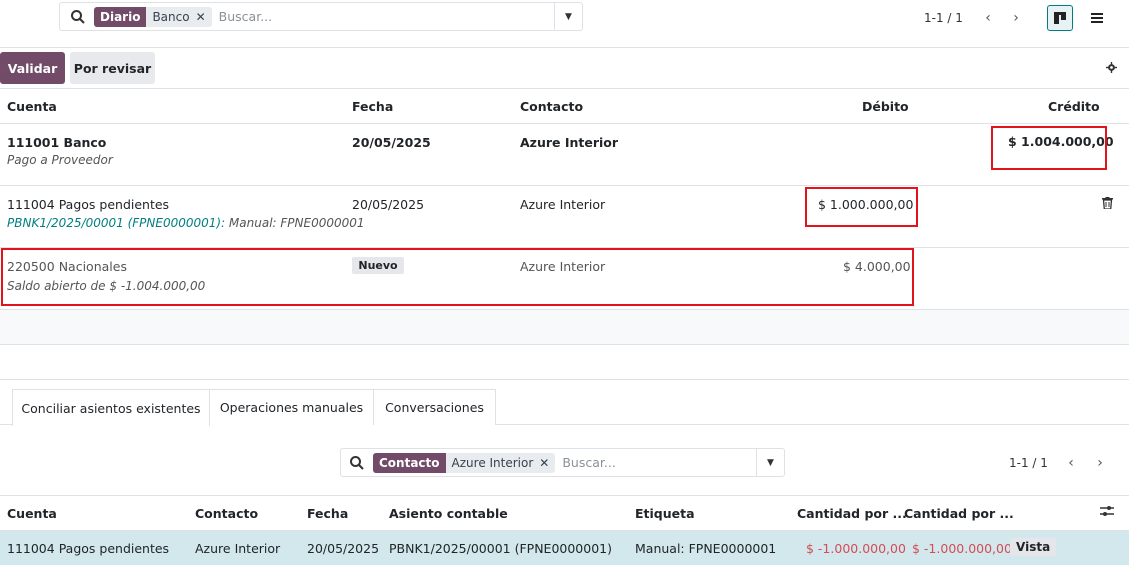  What do you see at coordinates (292, 407) in the screenshot?
I see `tab-operaciones-manuales: Operaciones manuales` at bounding box center [292, 407].